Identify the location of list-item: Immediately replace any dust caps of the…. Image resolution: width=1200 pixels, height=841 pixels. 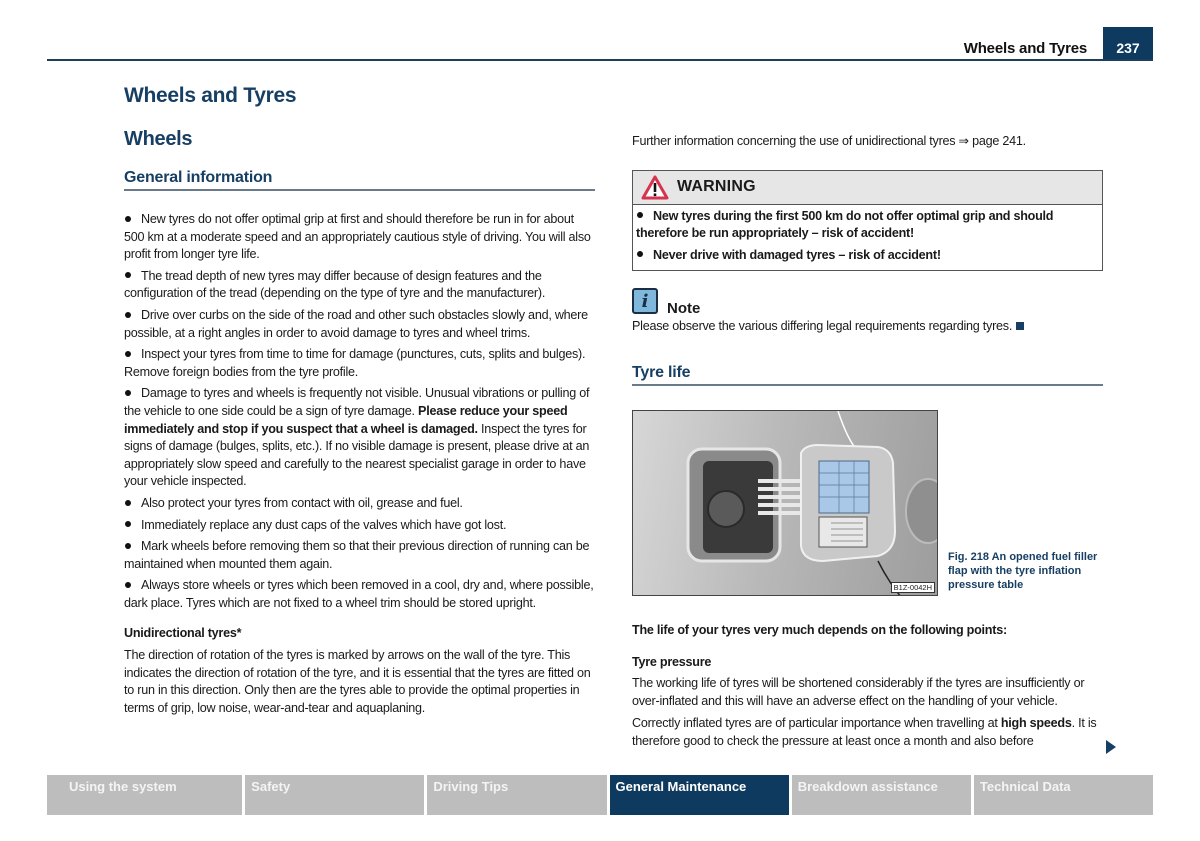
(359, 526).